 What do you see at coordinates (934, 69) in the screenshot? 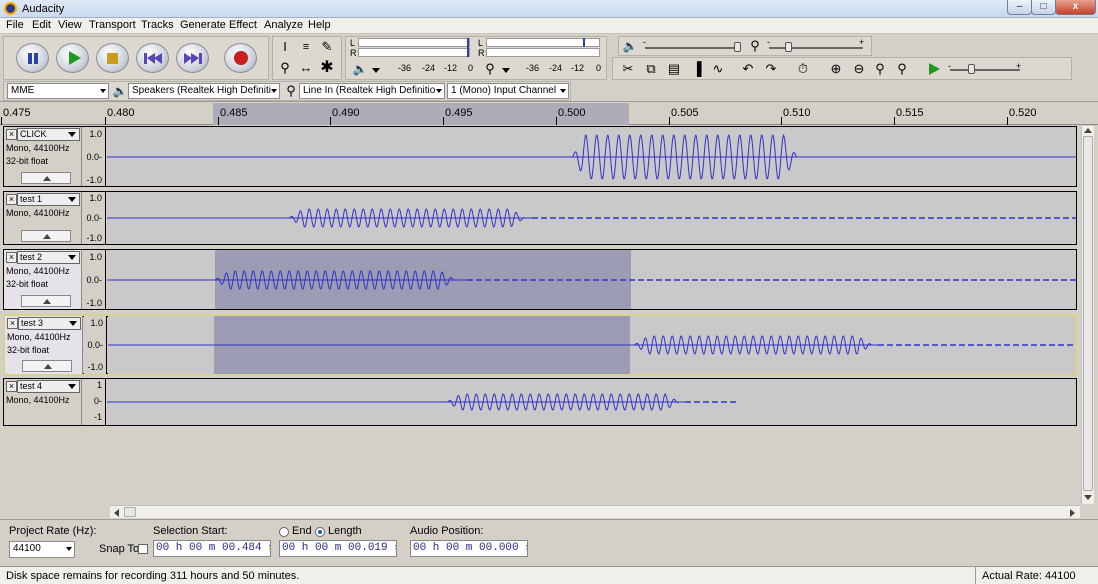
I see `play-at-speed-icon` at bounding box center [934, 69].